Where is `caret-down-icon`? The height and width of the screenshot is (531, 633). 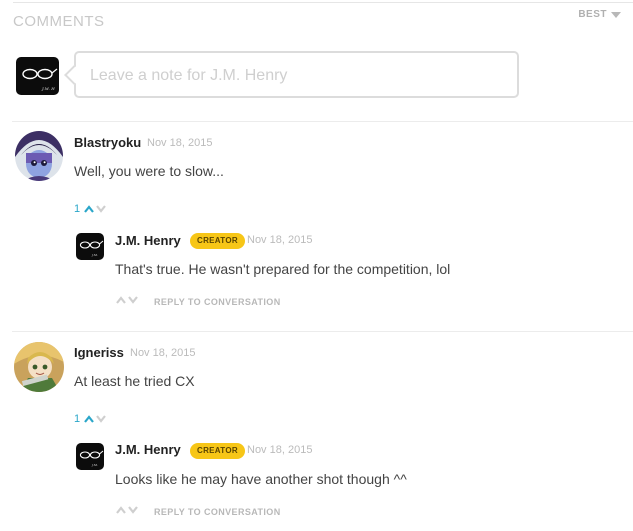
caret-down-icon is located at coordinates (616, 14).